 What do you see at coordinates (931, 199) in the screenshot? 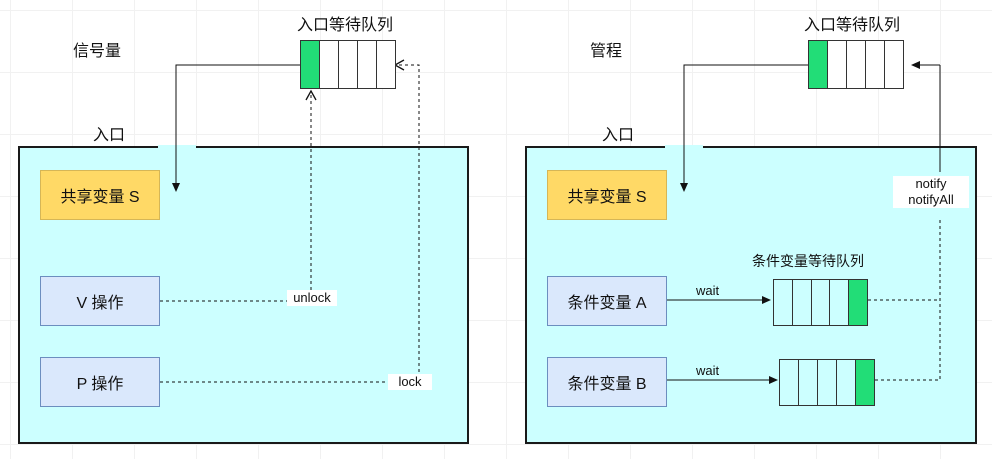
I see `notify-all-text: notifyAll` at bounding box center [931, 199].